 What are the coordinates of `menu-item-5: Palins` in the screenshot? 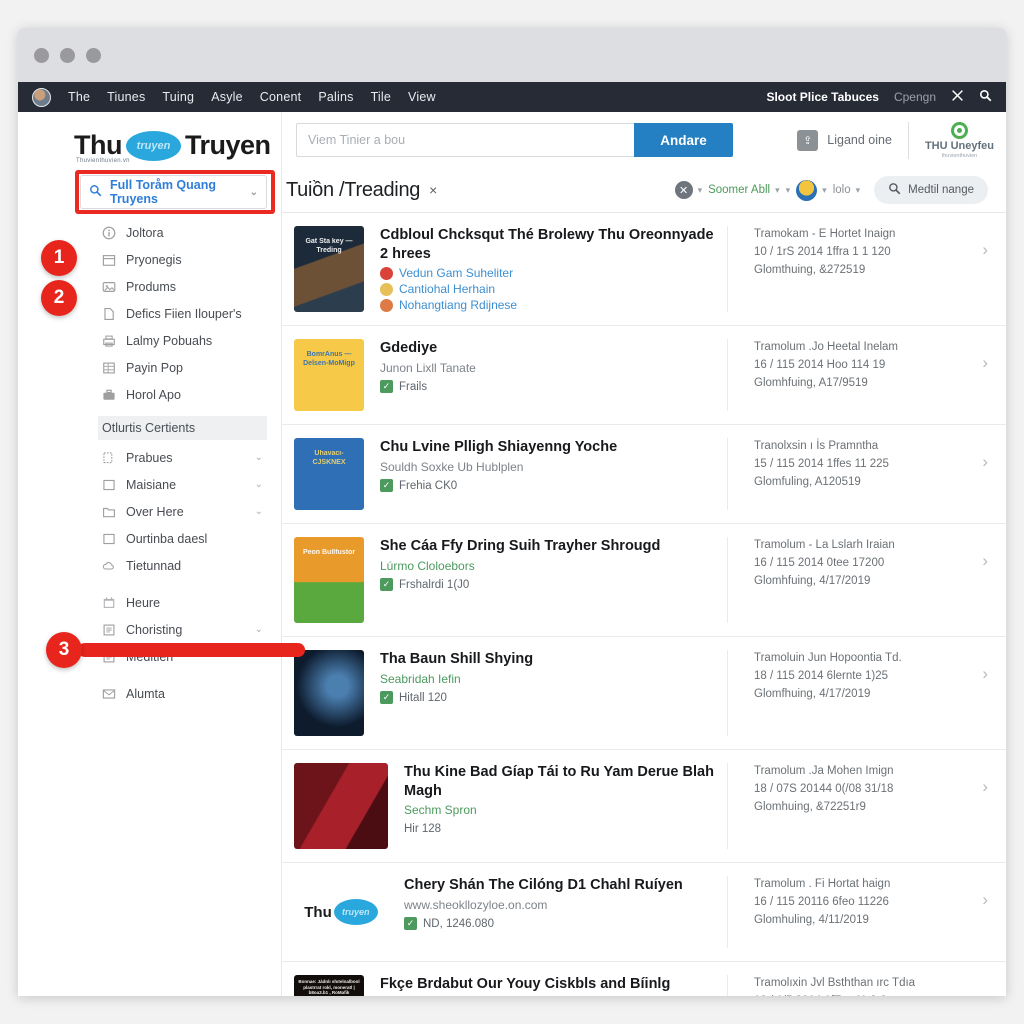 It's located at (335, 97).